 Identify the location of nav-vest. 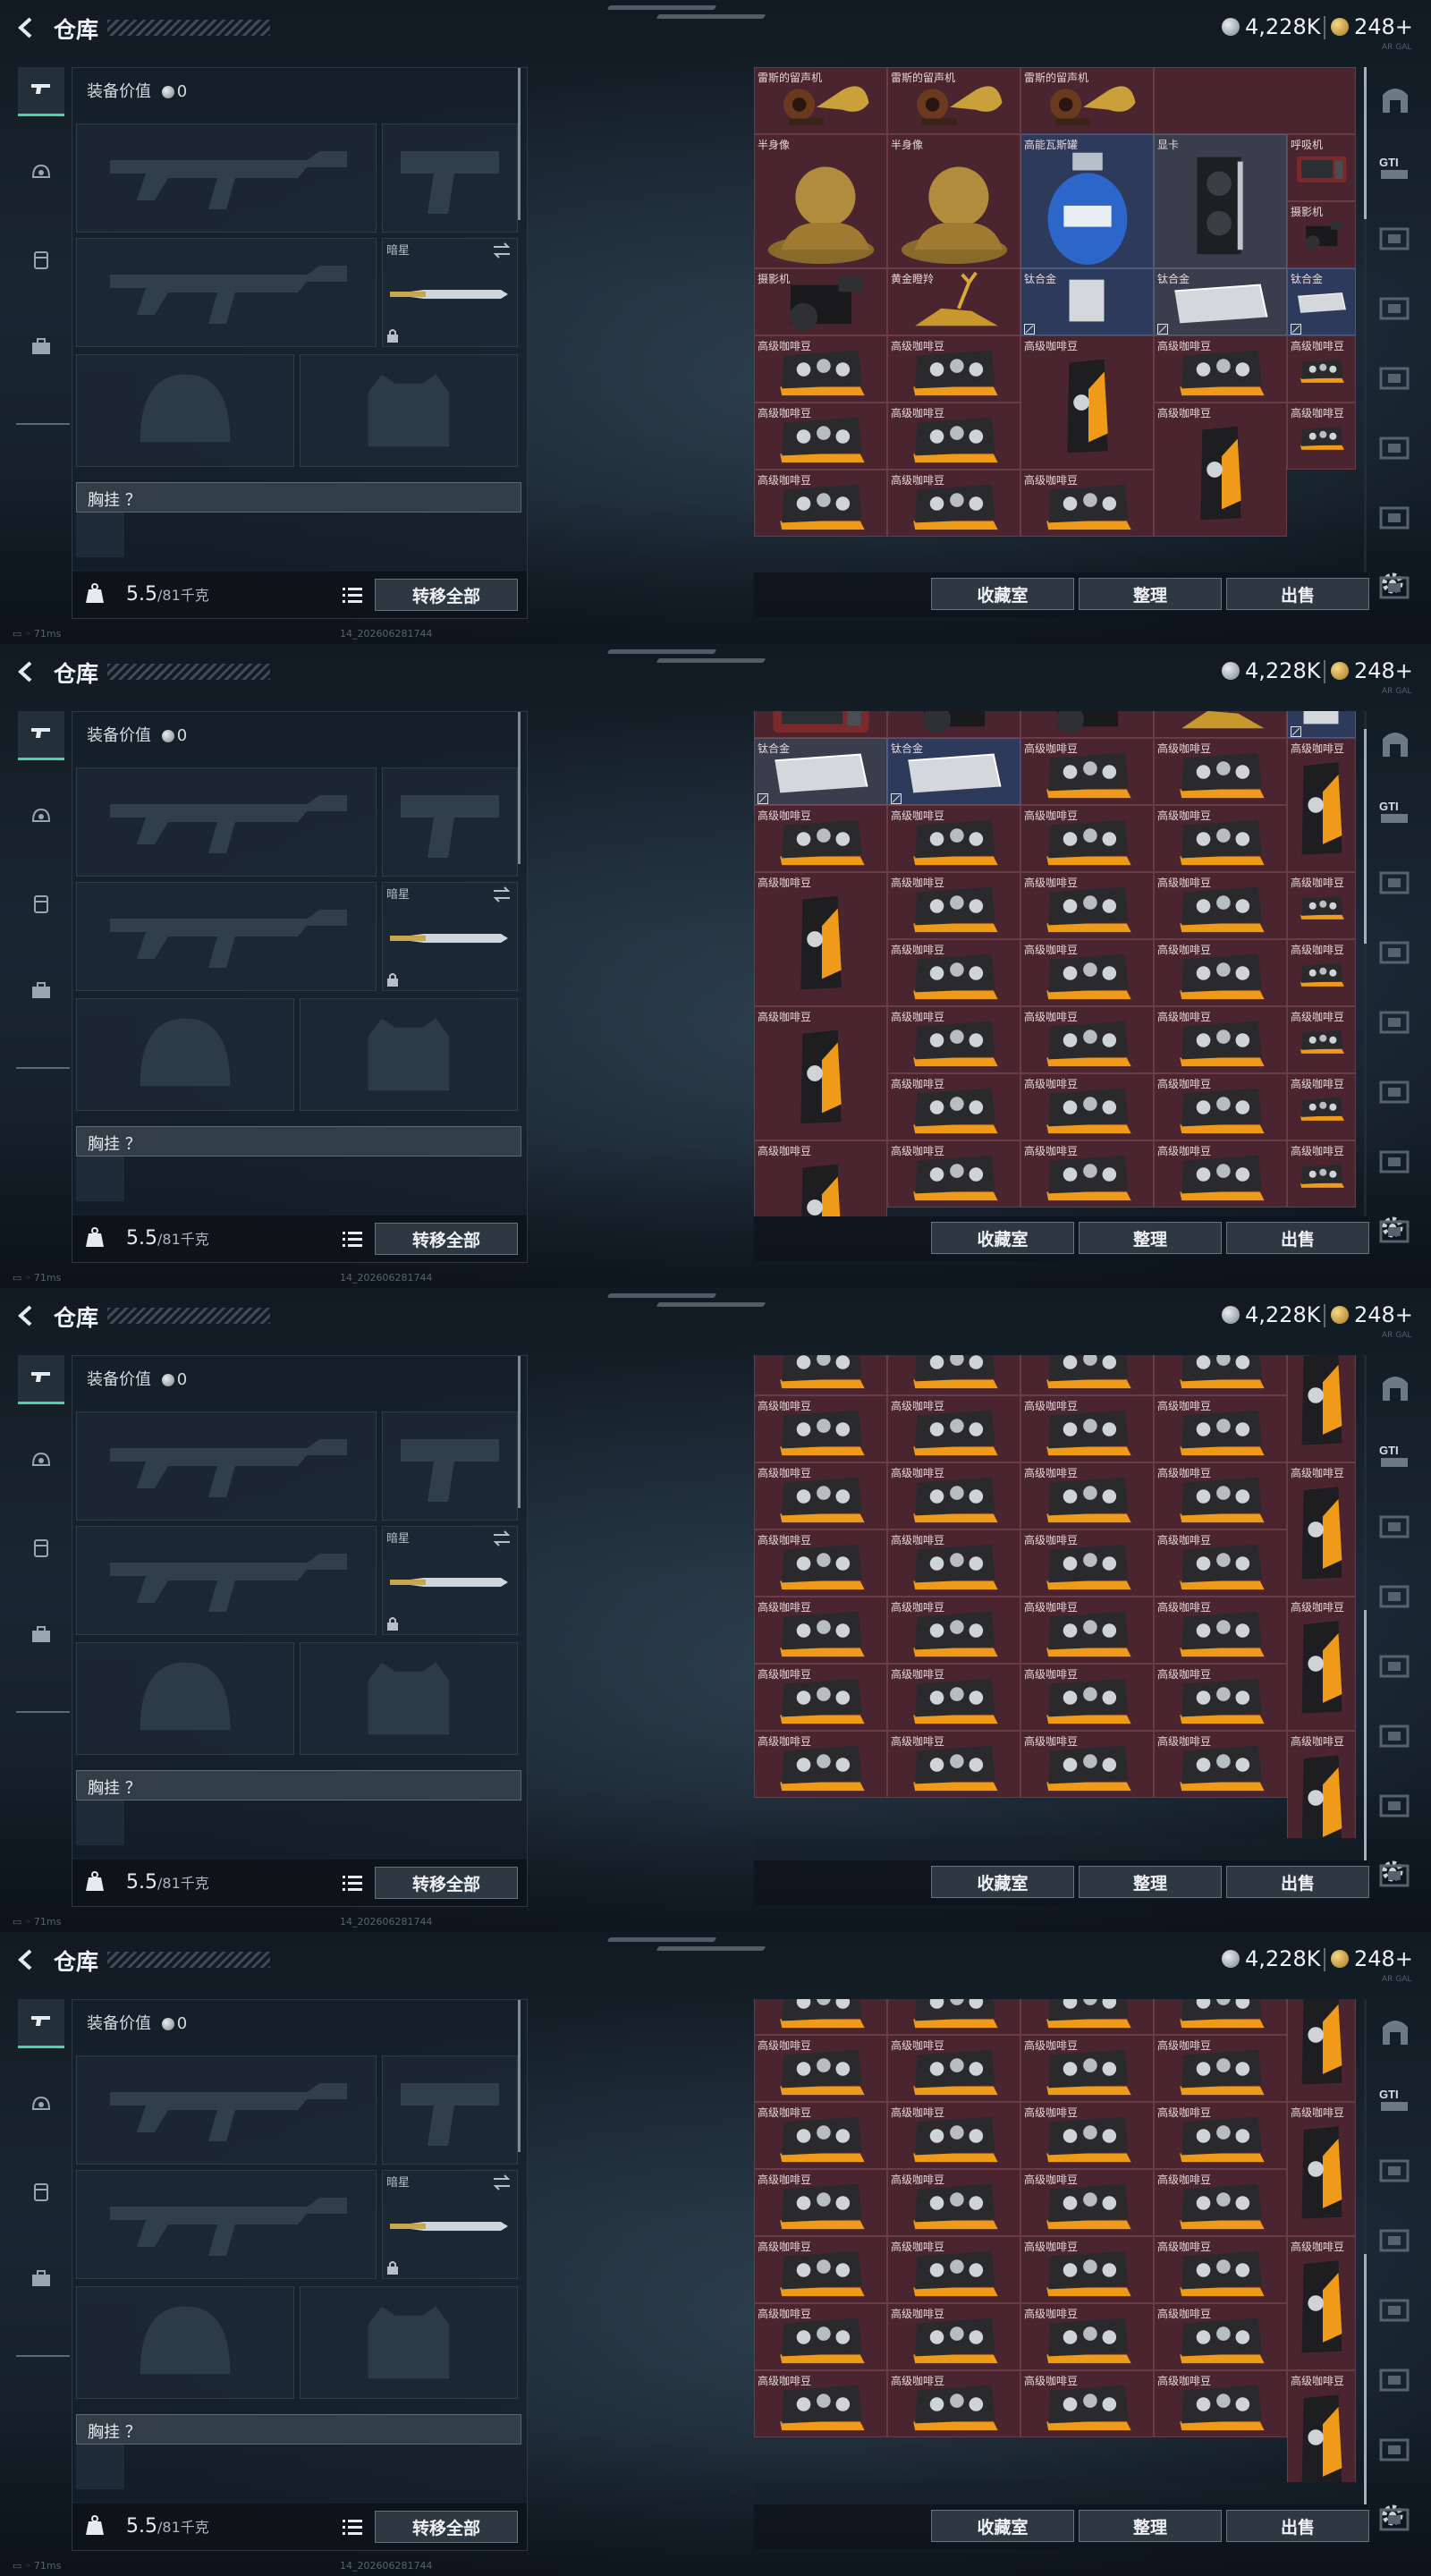
(41, 1550).